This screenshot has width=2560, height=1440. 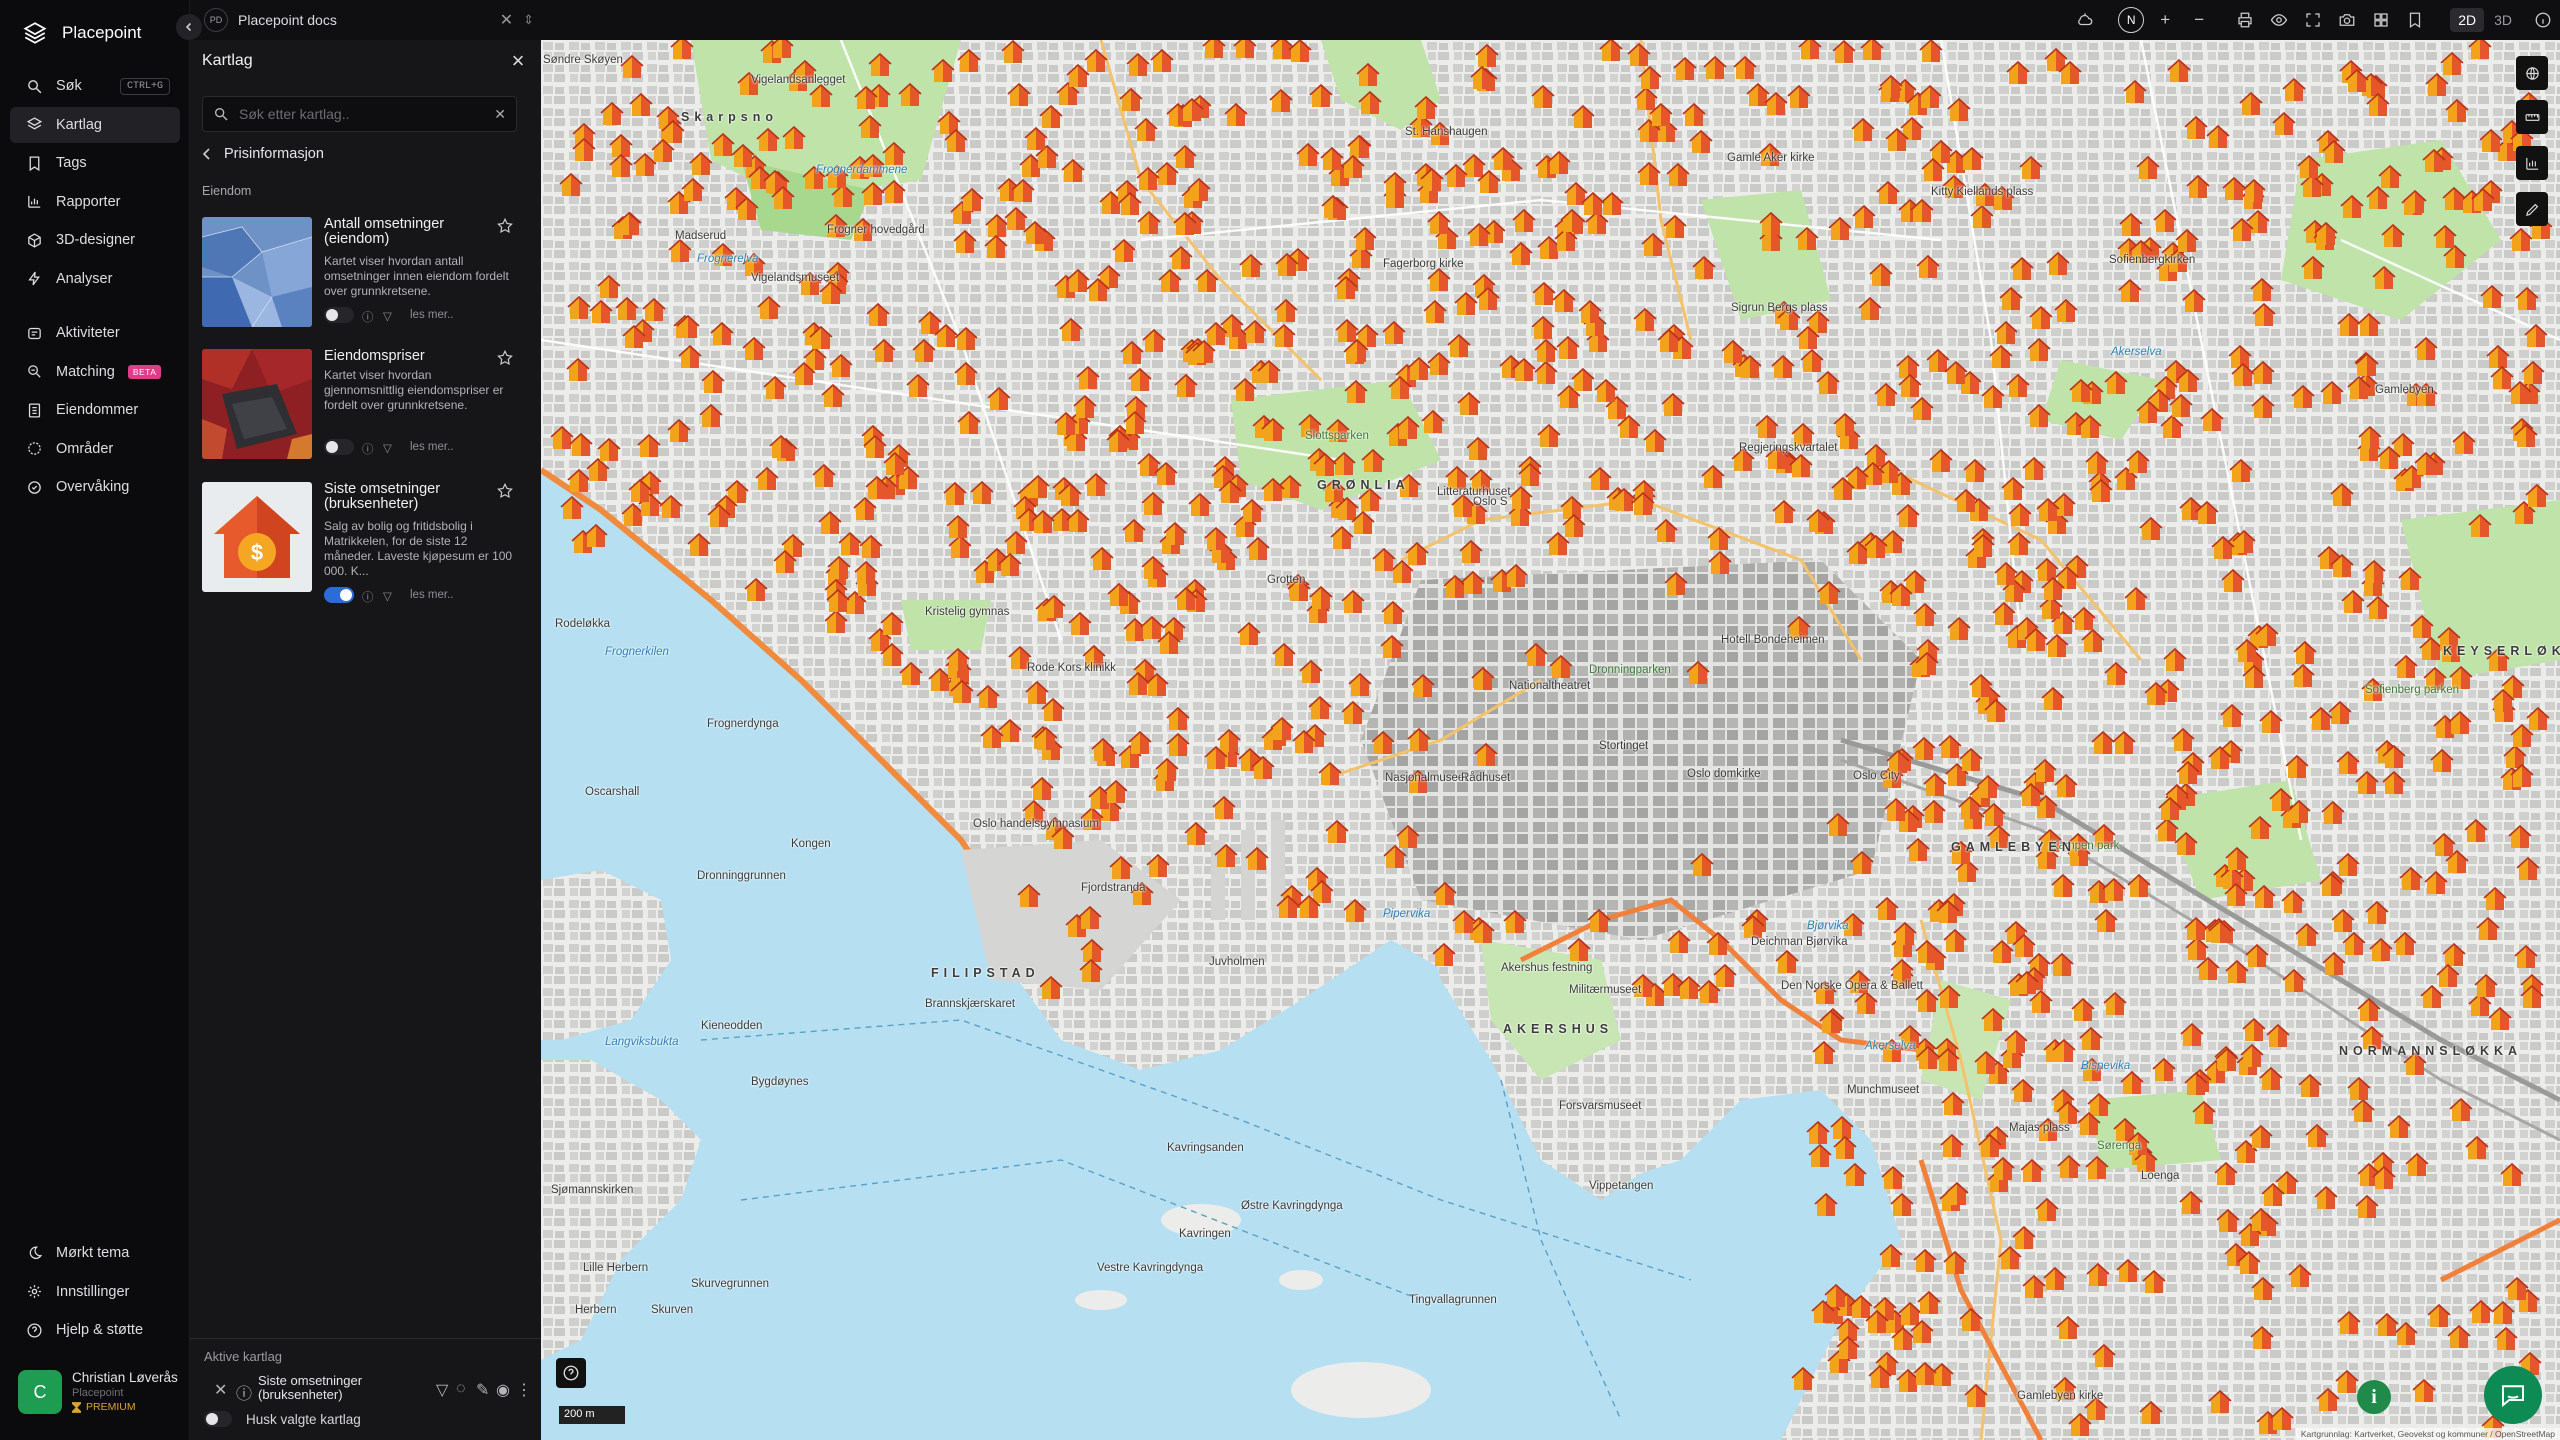 What do you see at coordinates (1292, 1206) in the screenshot?
I see `map-place-label: Østre Kavringdynga` at bounding box center [1292, 1206].